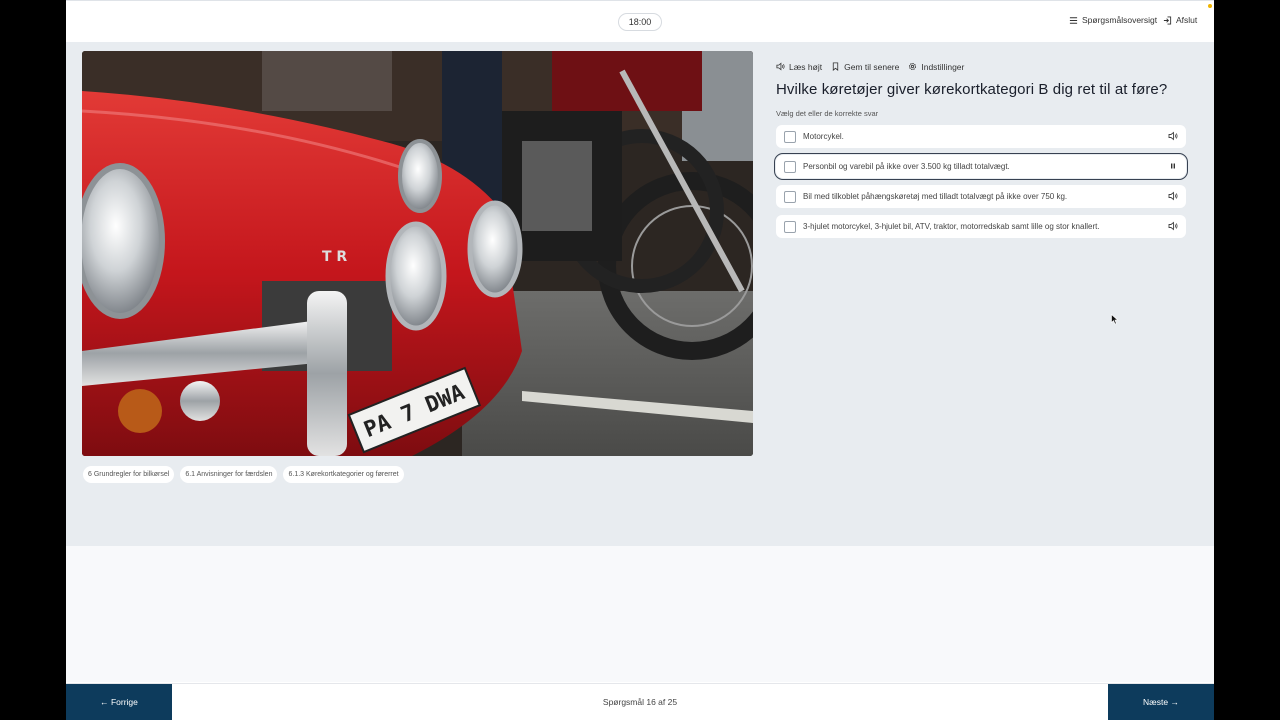  Describe the element at coordinates (981, 136) in the screenshot. I see `answer-option-1: Motorcykel.` at that location.